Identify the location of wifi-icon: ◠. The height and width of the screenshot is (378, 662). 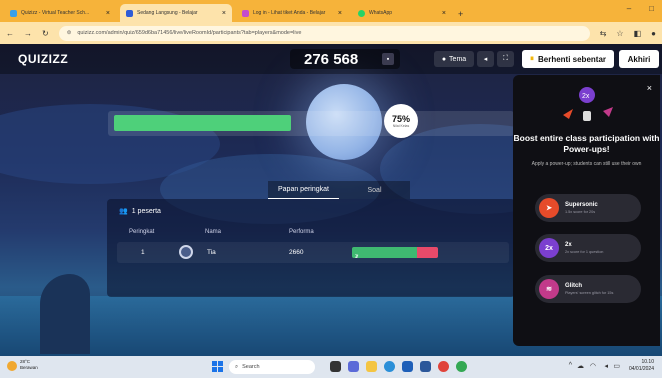
(593, 366).